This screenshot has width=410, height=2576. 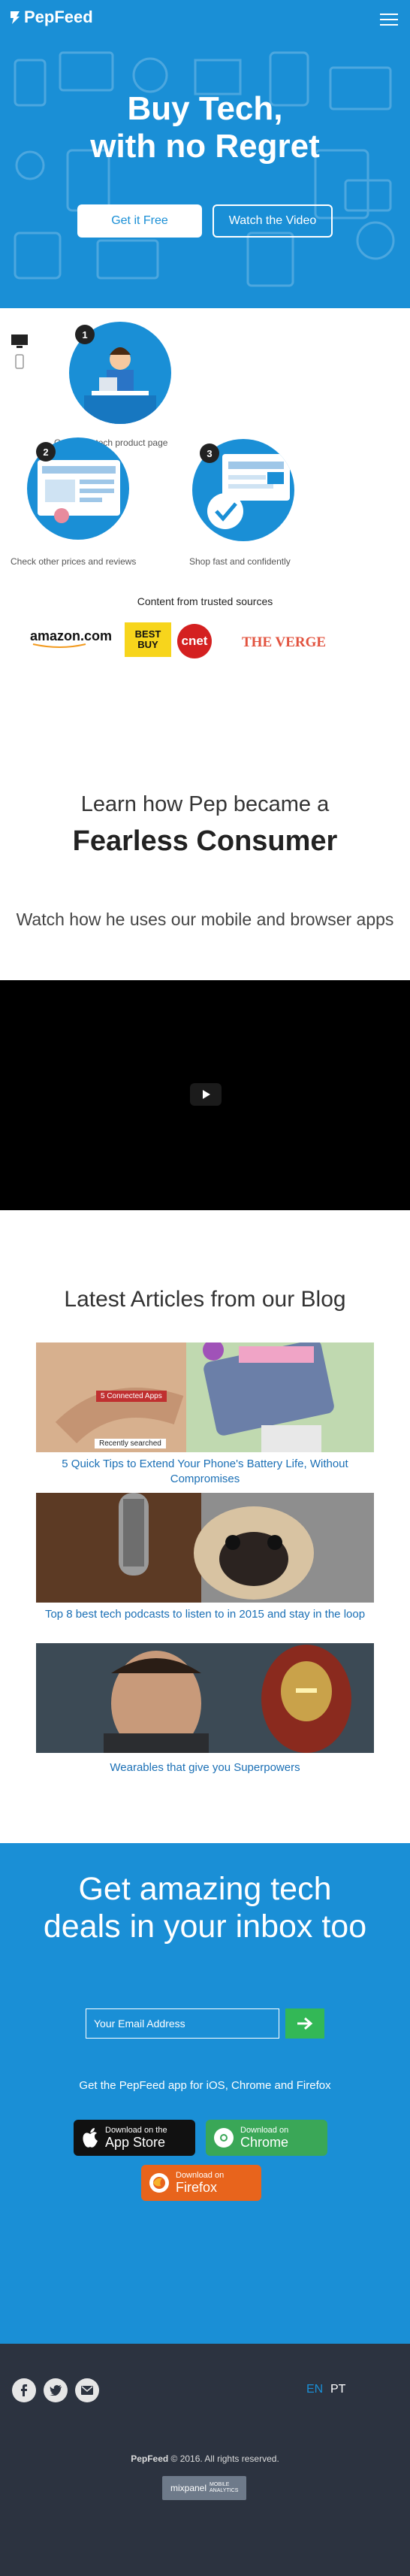 I want to click on amazon-logo: amazon.com, so click(x=71, y=638).